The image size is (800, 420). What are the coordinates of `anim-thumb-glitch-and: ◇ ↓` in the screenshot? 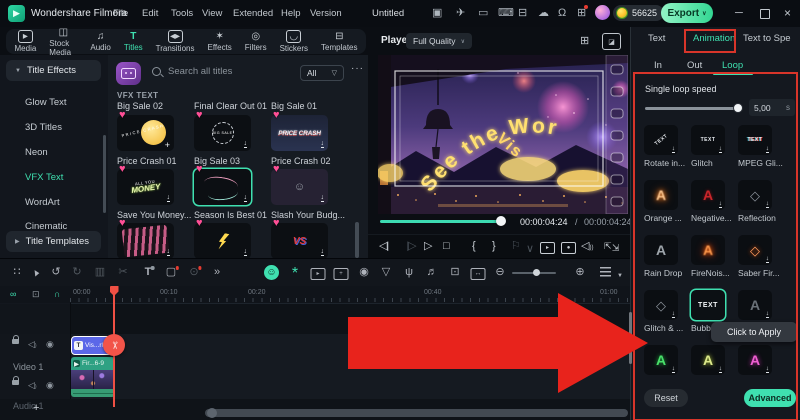 It's located at (661, 305).